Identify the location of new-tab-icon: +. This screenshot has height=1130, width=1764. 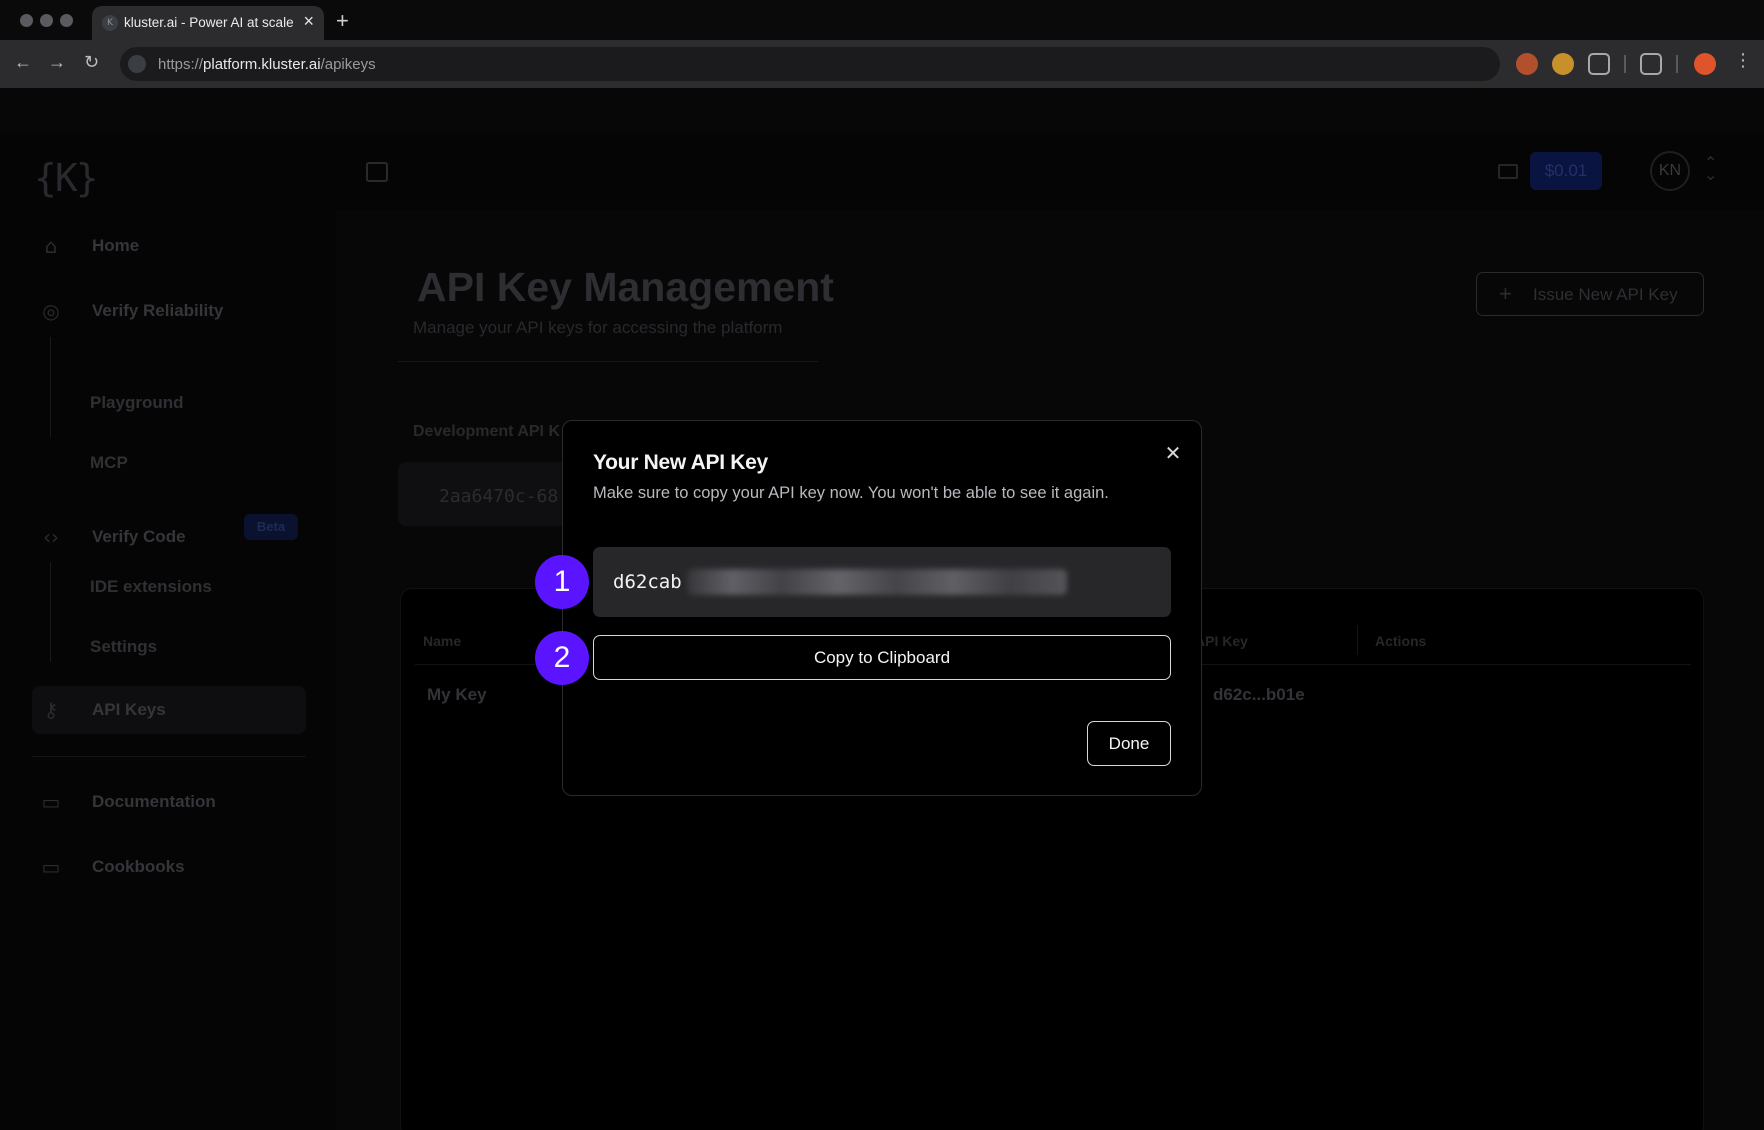
(342, 21).